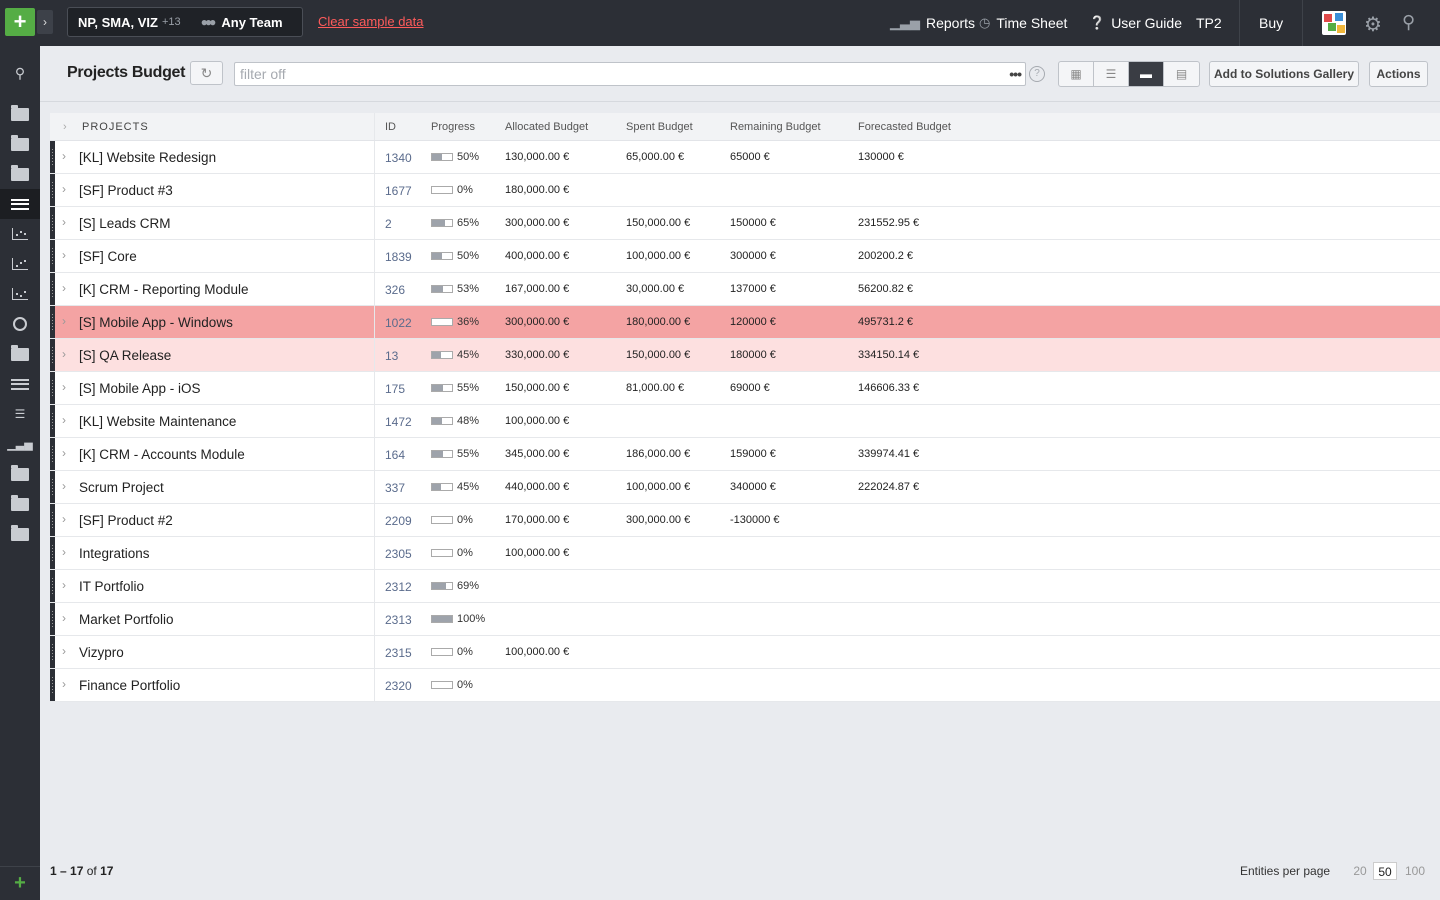  Describe the element at coordinates (453, 127) in the screenshot. I see `column-progress: Progress` at that location.